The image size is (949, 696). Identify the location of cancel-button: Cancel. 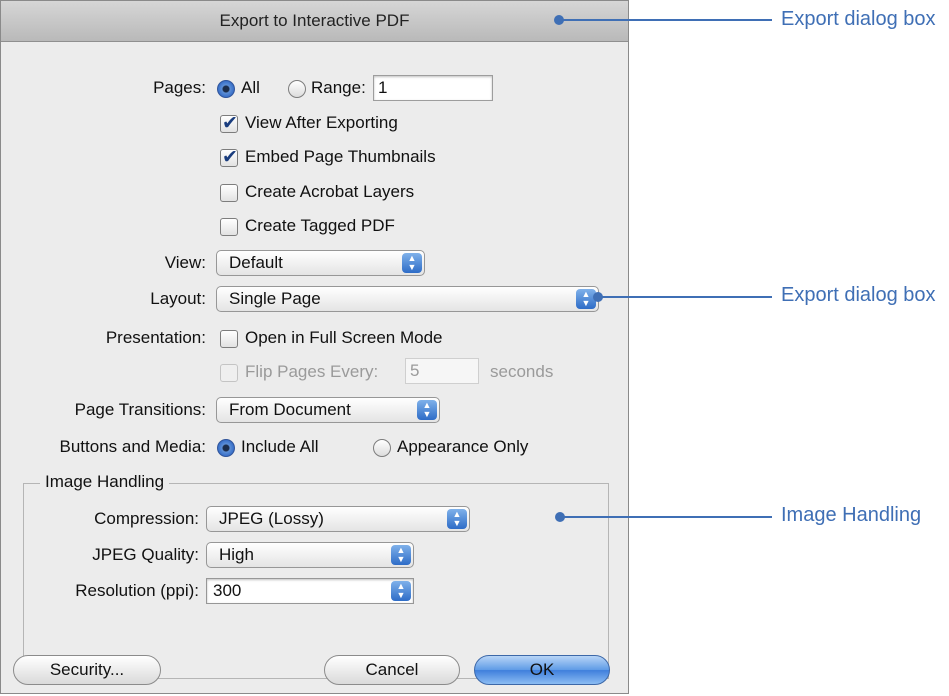
(392, 670).